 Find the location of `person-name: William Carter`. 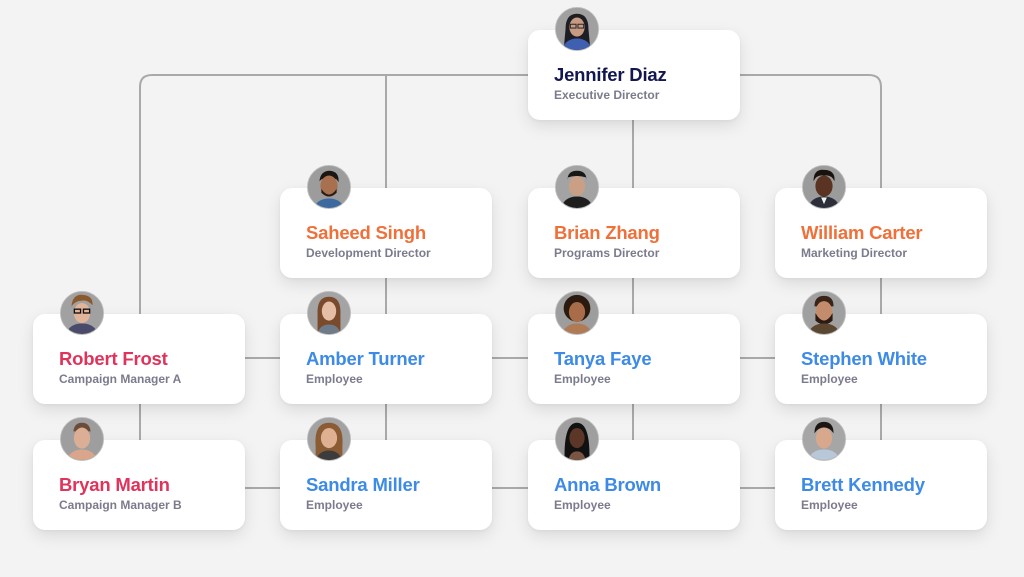

person-name: William Carter is located at coordinates (862, 232).